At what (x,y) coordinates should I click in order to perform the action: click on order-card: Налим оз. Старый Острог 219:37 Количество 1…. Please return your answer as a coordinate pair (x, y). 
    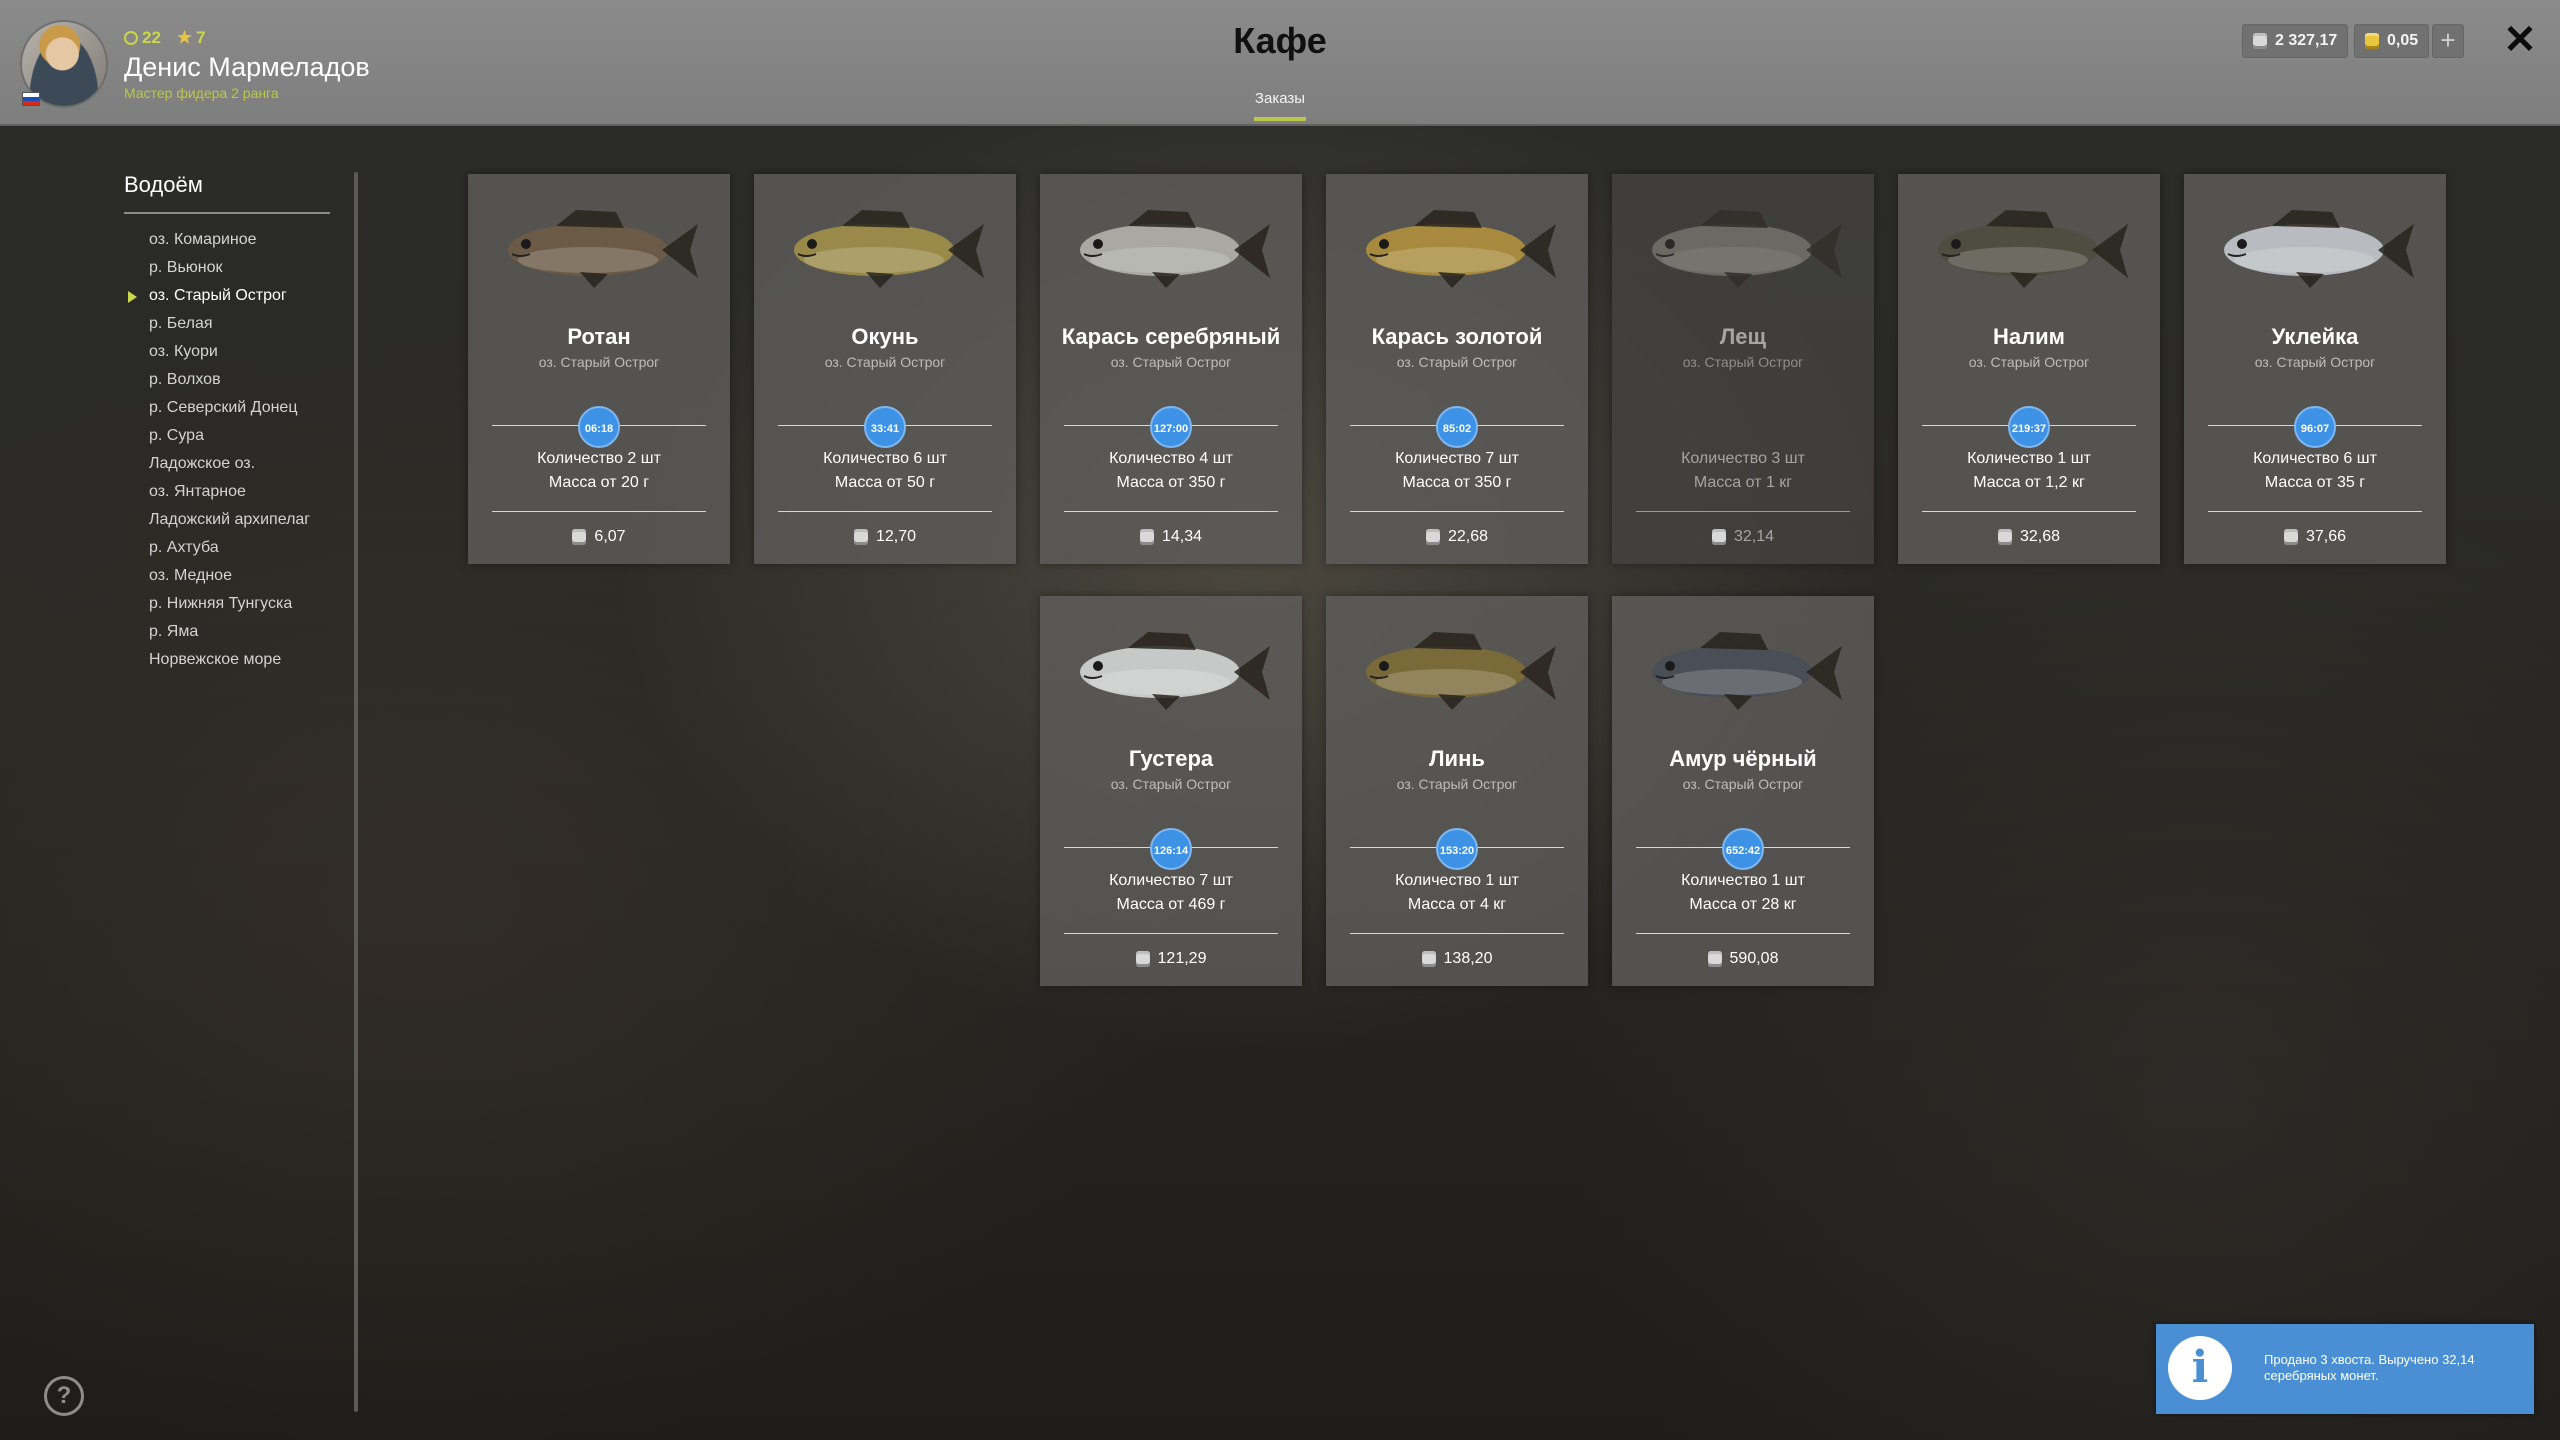
    Looking at the image, I should click on (2029, 369).